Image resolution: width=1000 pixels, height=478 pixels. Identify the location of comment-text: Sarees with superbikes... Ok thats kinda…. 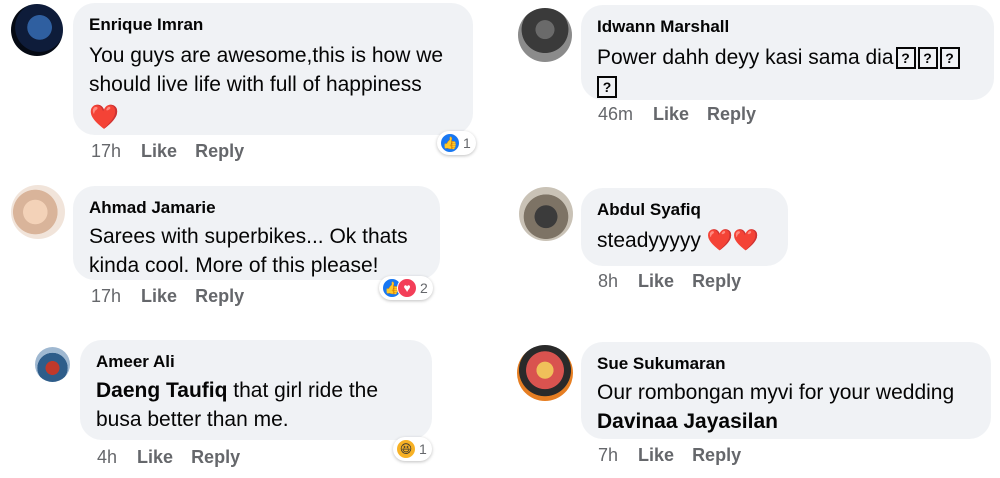
(256, 251).